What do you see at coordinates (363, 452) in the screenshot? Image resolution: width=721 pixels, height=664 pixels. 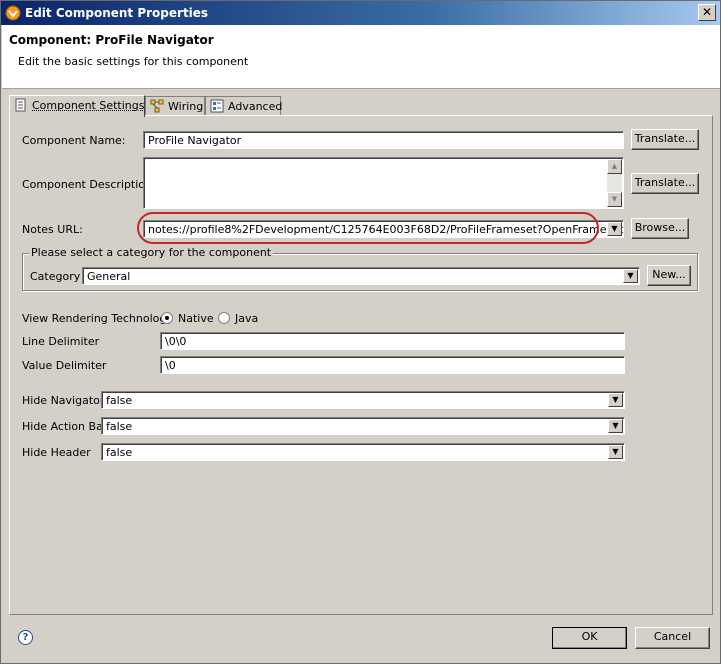 I see `hide-header-combo: false ▼` at bounding box center [363, 452].